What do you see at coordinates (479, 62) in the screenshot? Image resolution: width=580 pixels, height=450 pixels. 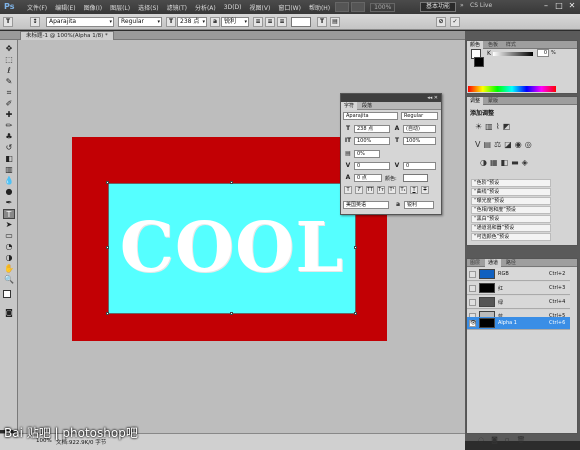 I see `bg-color-swatch` at bounding box center [479, 62].